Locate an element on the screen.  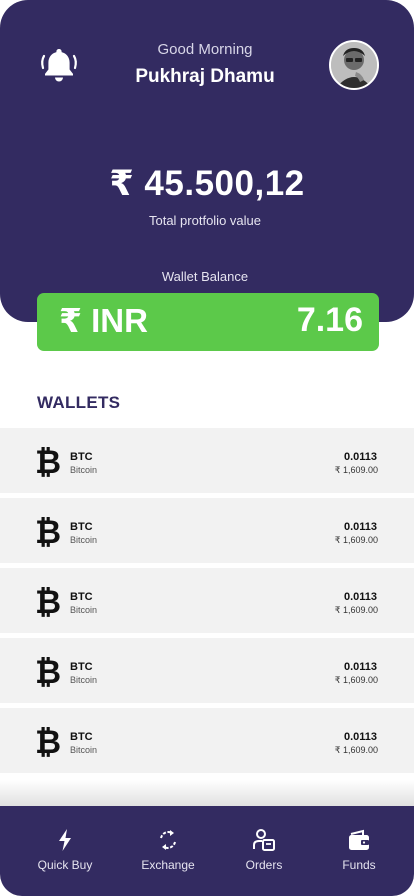
nav-label-orders: Orders is located at coordinates (264, 865).